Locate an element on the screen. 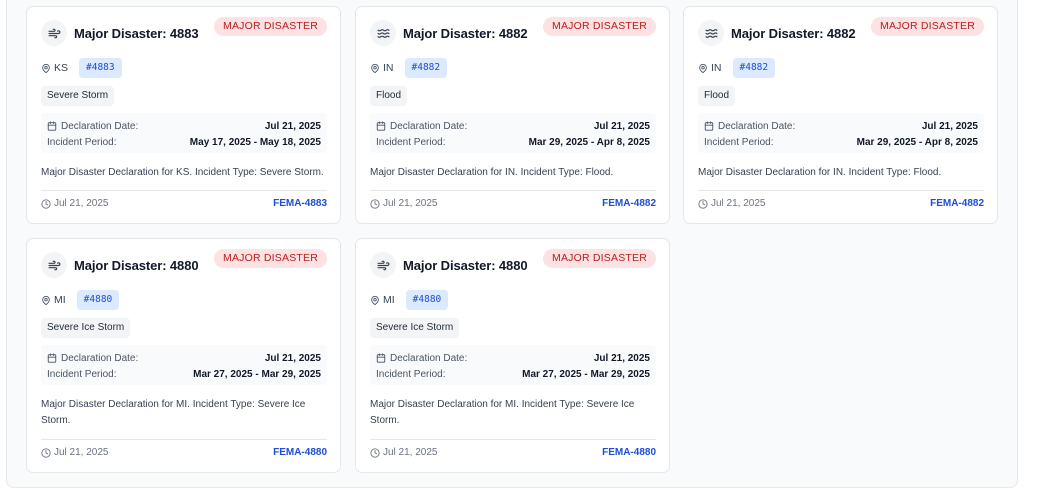 Image resolution: width=1054 pixels, height=490 pixels. incident-type-tag: Severe Storm is located at coordinates (78, 96).